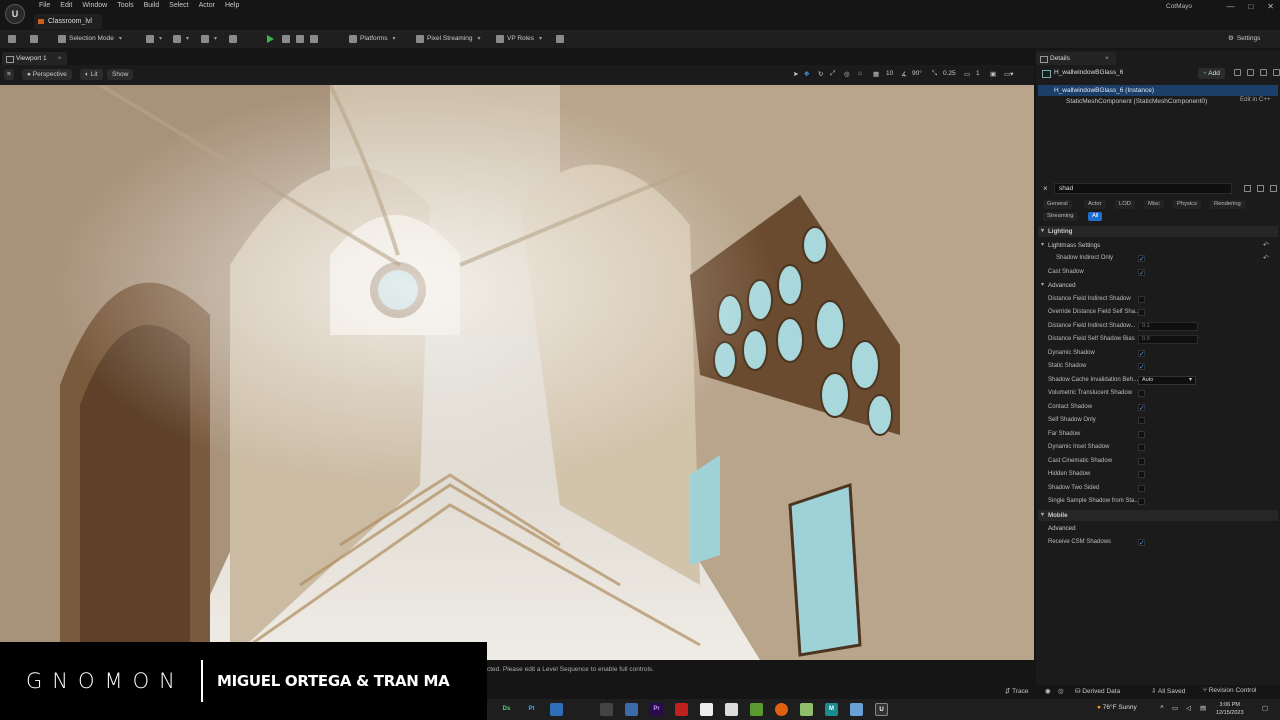 This screenshot has height=720, width=1280. Describe the element at coordinates (1095, 204) in the screenshot. I see `filter-actor: Actor` at that location.